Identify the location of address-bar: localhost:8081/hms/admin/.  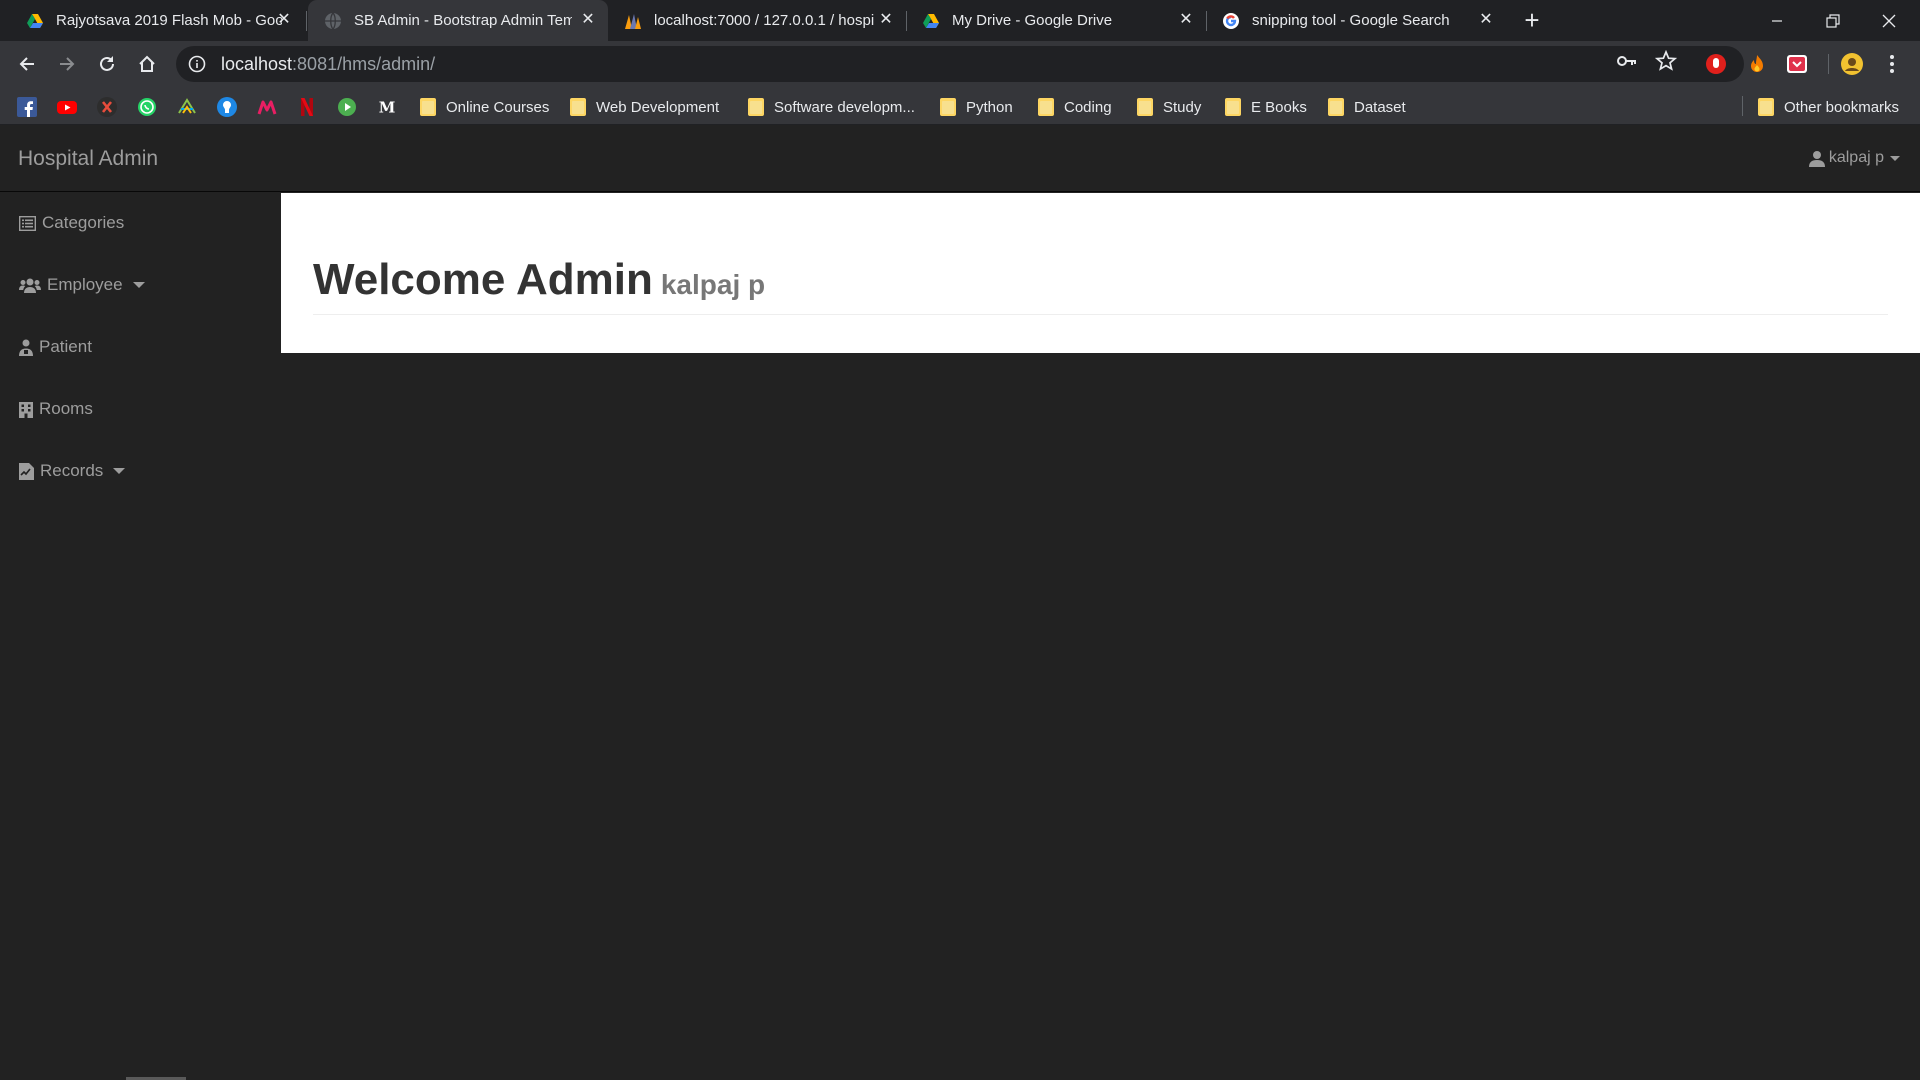
(960, 64).